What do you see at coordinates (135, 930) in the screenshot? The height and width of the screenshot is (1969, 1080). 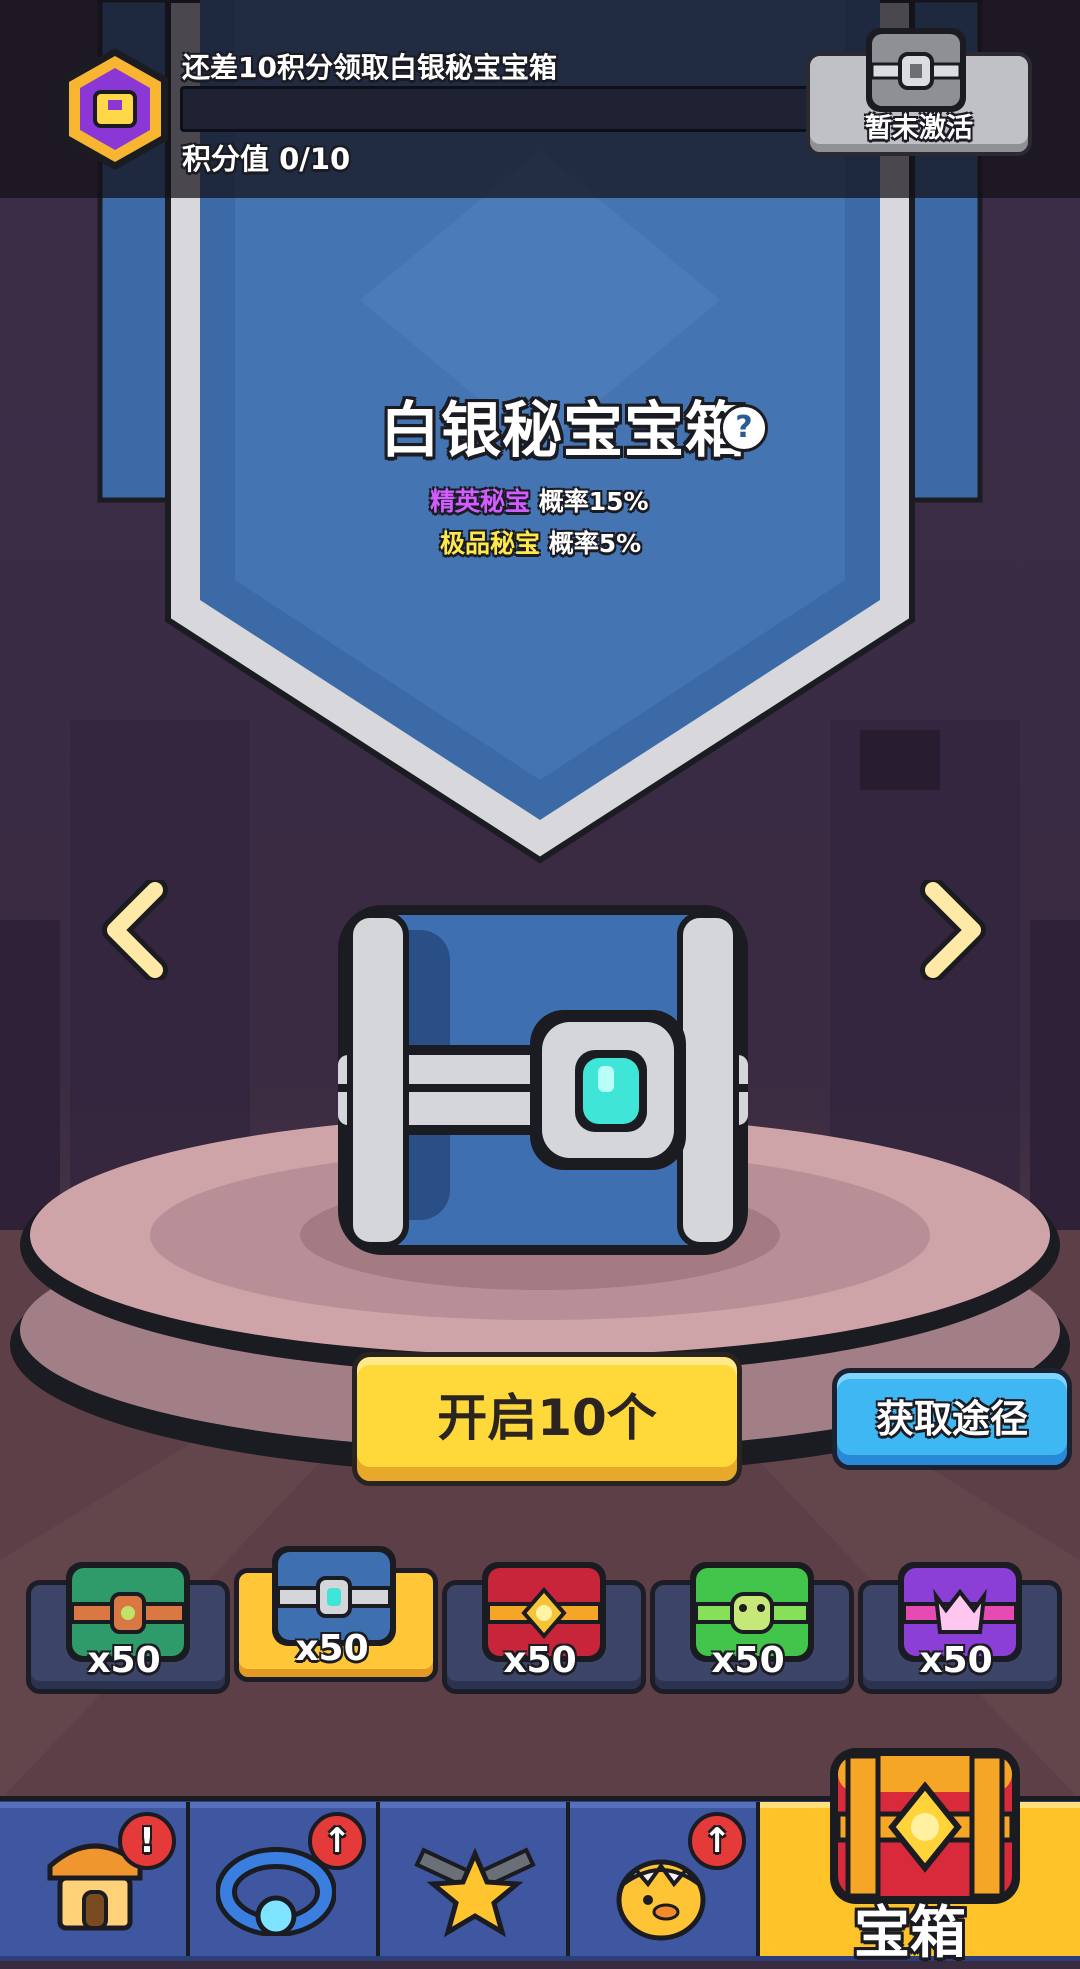 I see `chevron-left-icon` at bounding box center [135, 930].